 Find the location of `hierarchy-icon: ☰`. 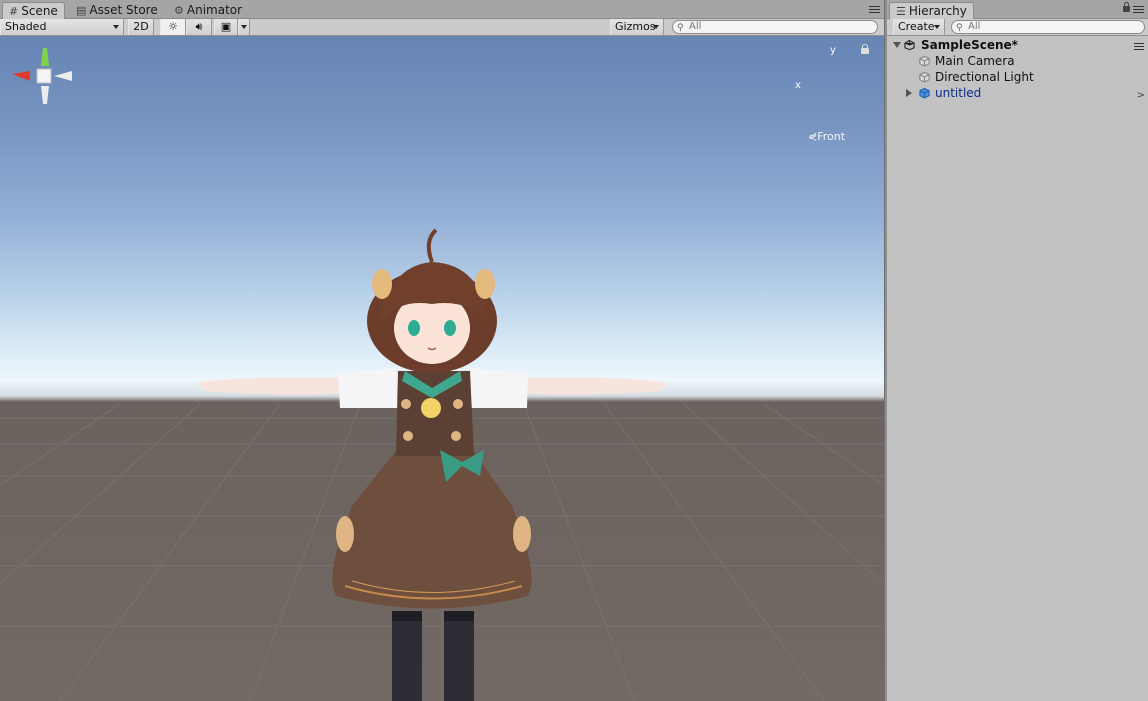

hierarchy-icon: ☰ is located at coordinates (901, 11).